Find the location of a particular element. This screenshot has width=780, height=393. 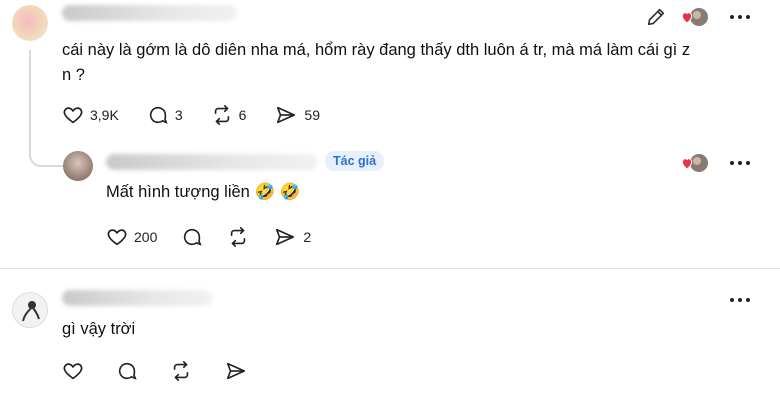

share-button: 59 is located at coordinates (297, 115).